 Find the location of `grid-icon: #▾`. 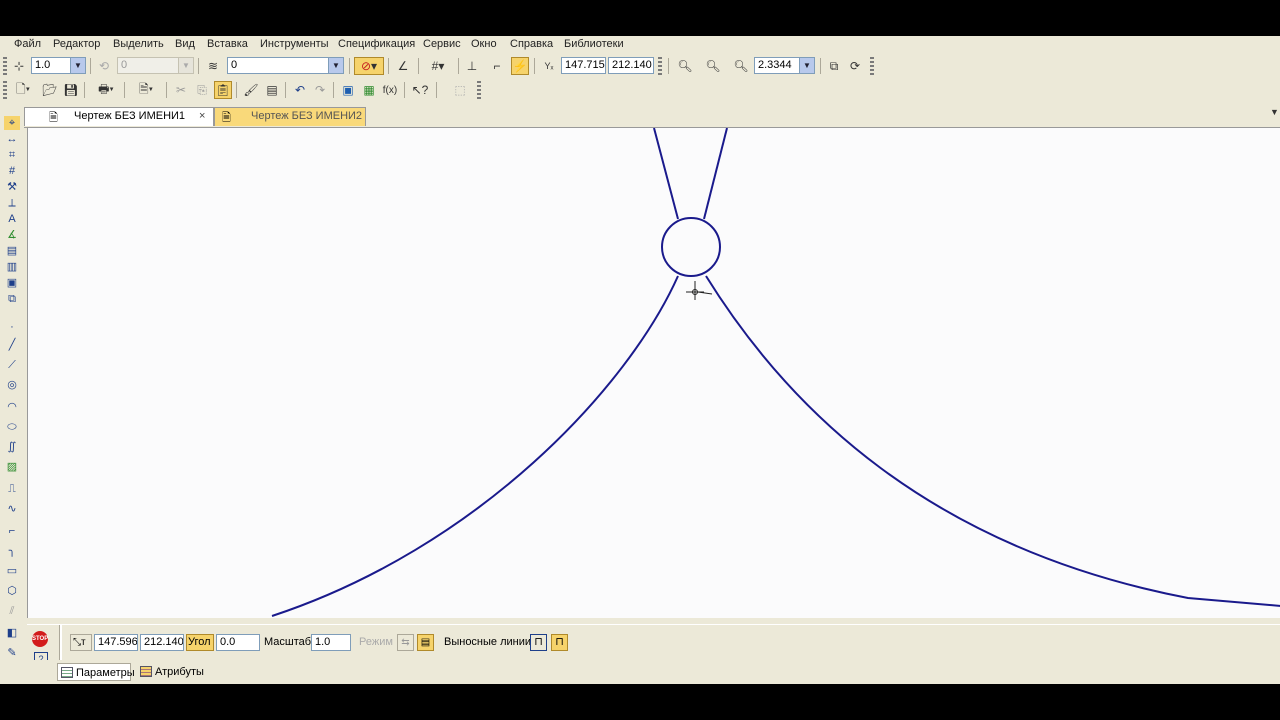

grid-icon: #▾ is located at coordinates (438, 66).